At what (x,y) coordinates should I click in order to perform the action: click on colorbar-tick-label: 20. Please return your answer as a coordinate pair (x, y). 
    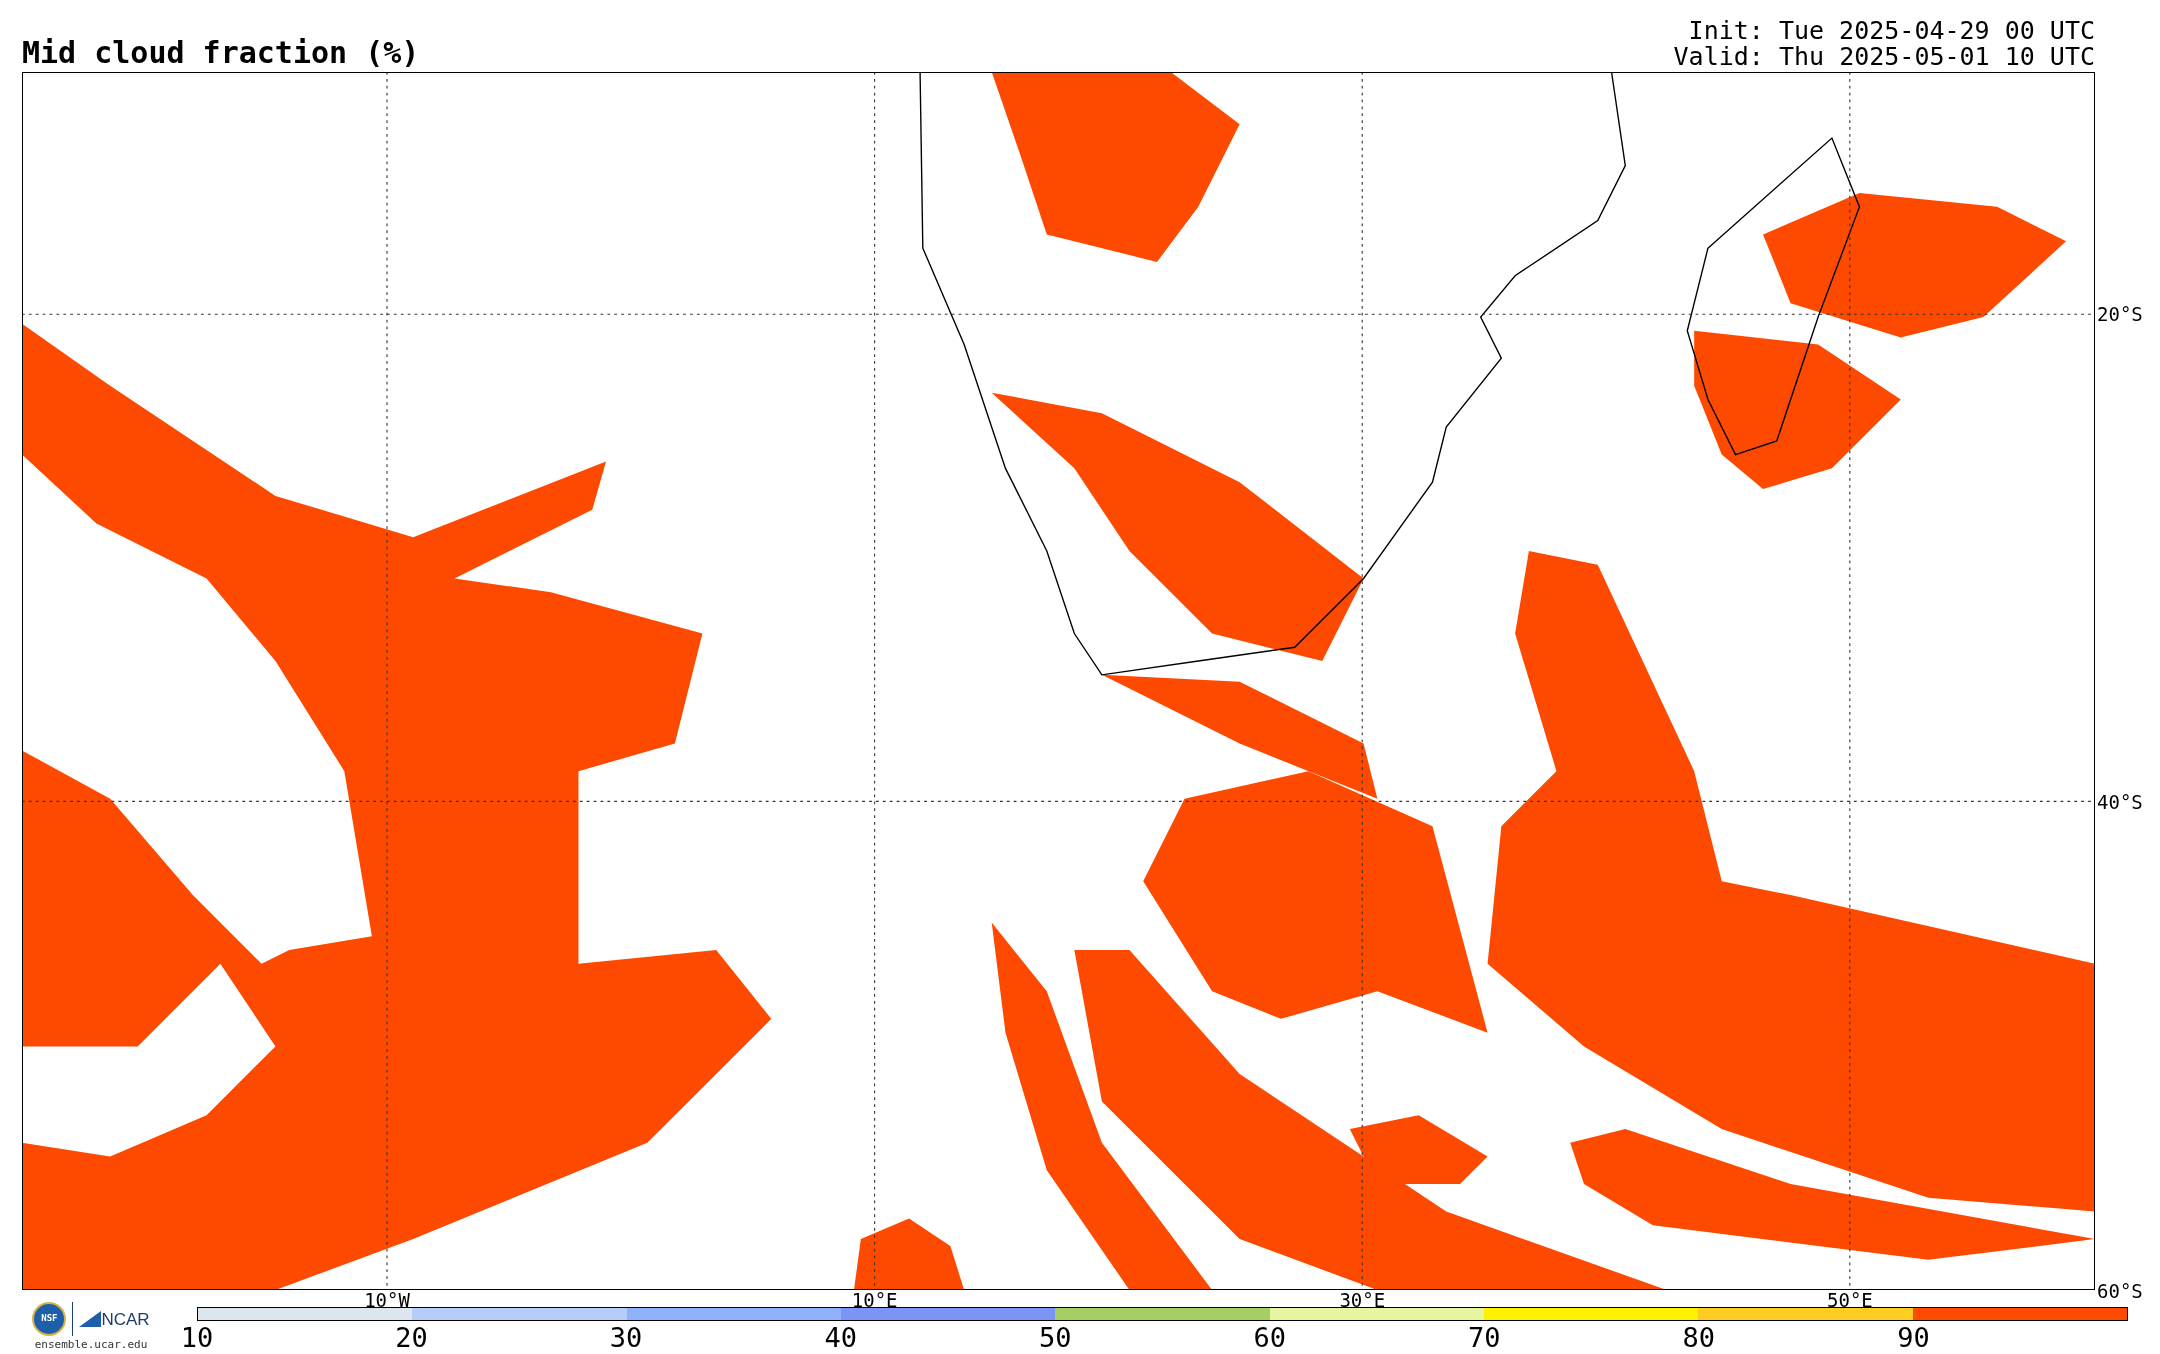
    Looking at the image, I should click on (411, 1337).